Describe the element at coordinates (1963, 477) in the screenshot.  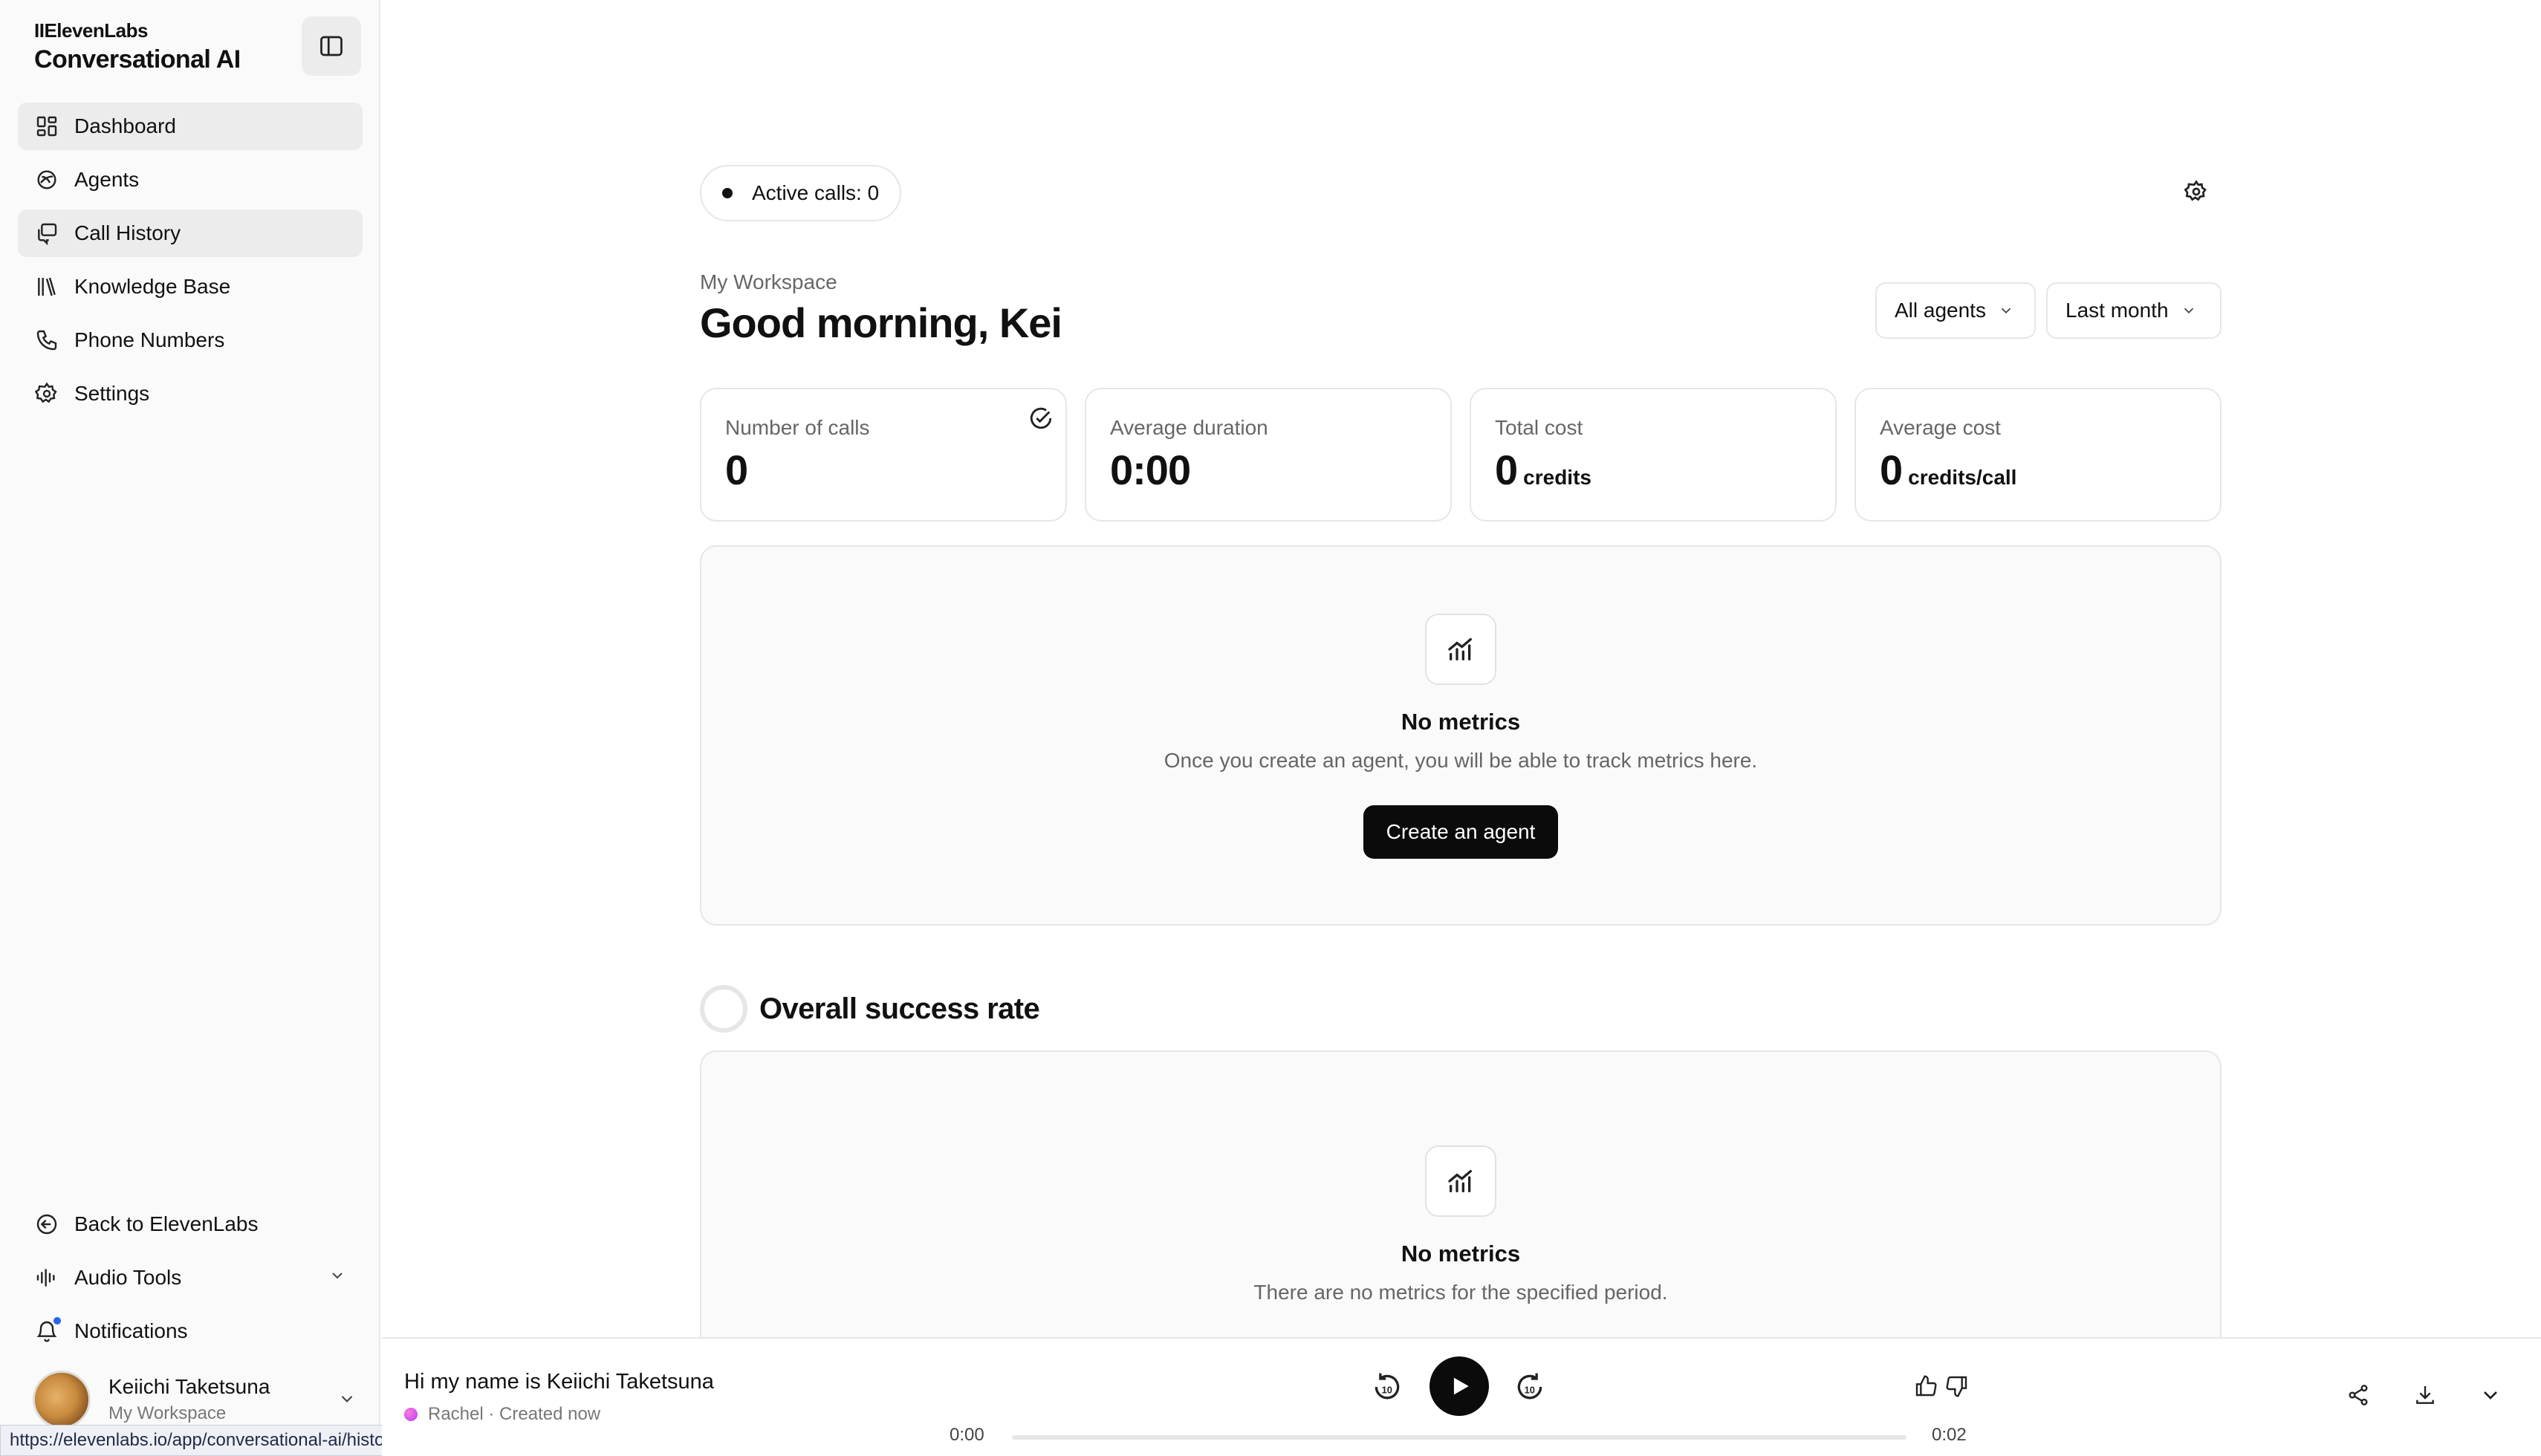
I see `stat-unit: credits/call` at that location.